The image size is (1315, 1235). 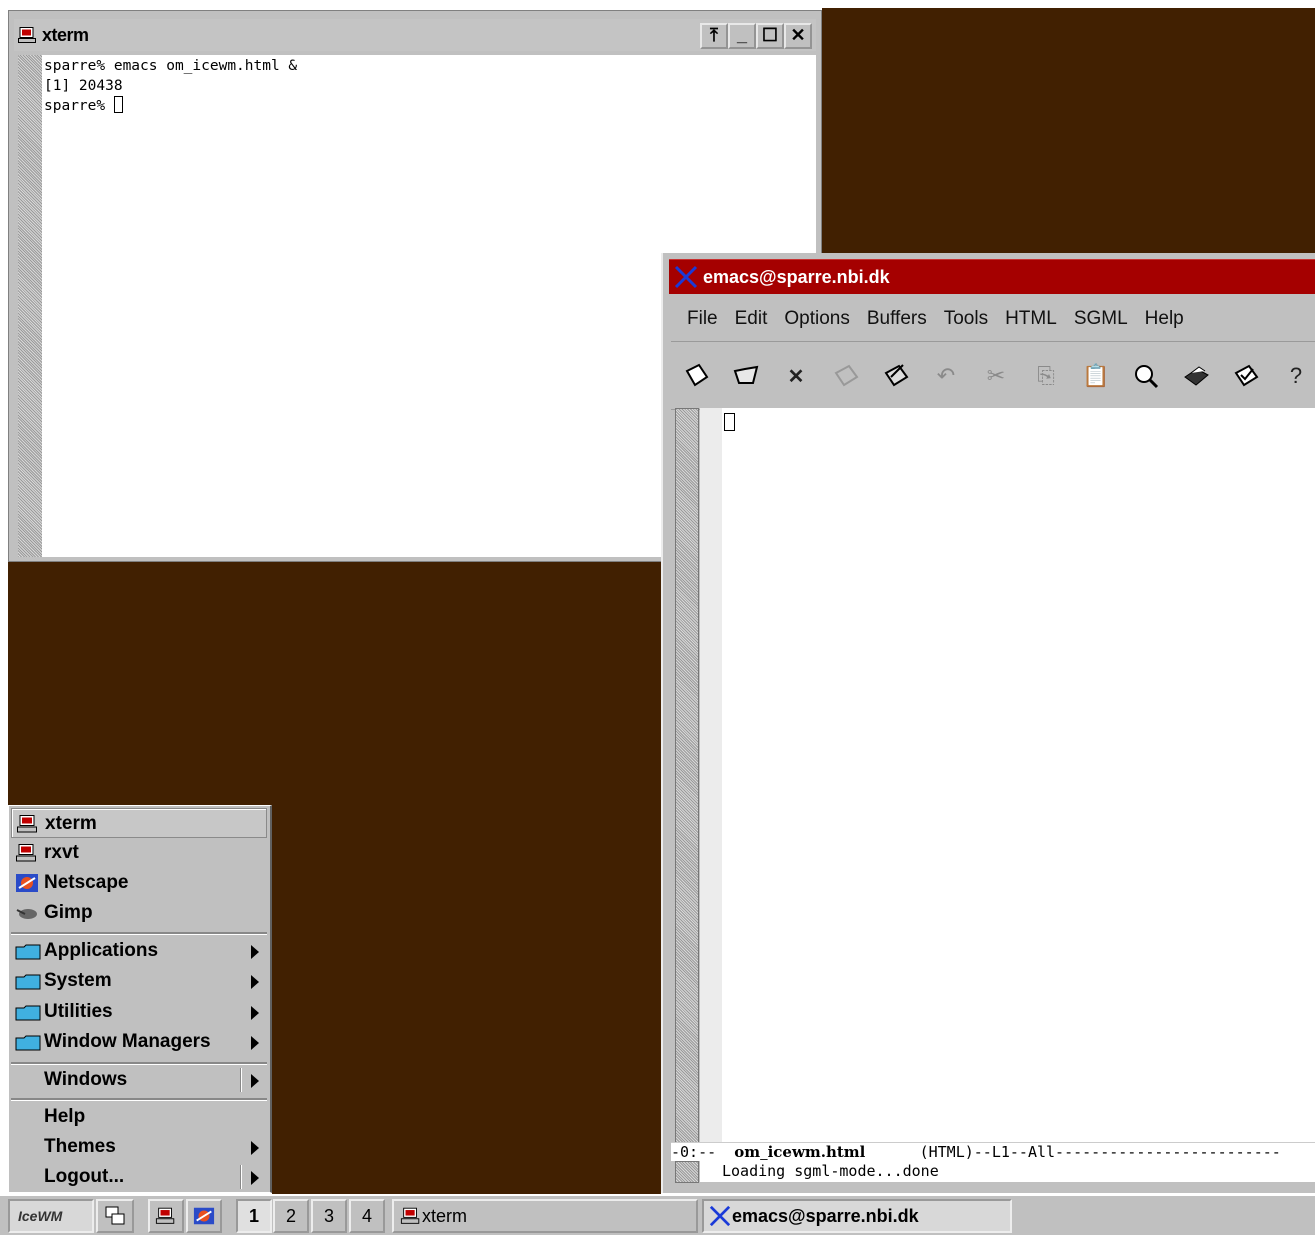 I want to click on maximize-vertical-button: ⤒, so click(x=714, y=36).